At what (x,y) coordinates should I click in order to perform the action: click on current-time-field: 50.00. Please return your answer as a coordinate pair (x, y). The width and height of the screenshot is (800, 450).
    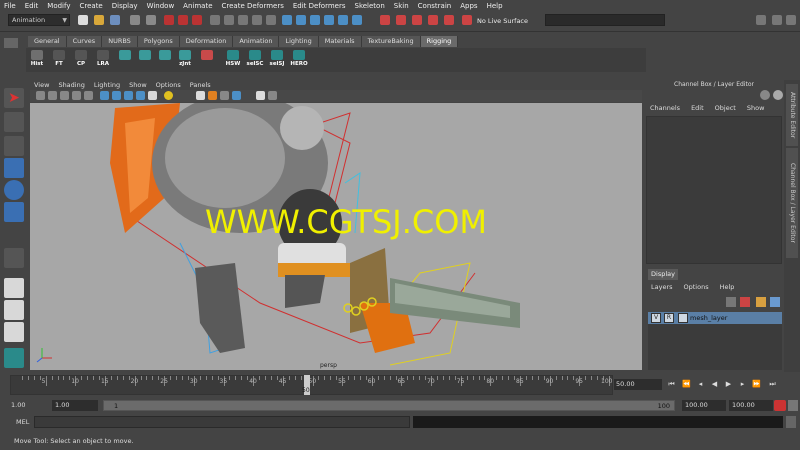
    Looking at the image, I should click on (638, 384).